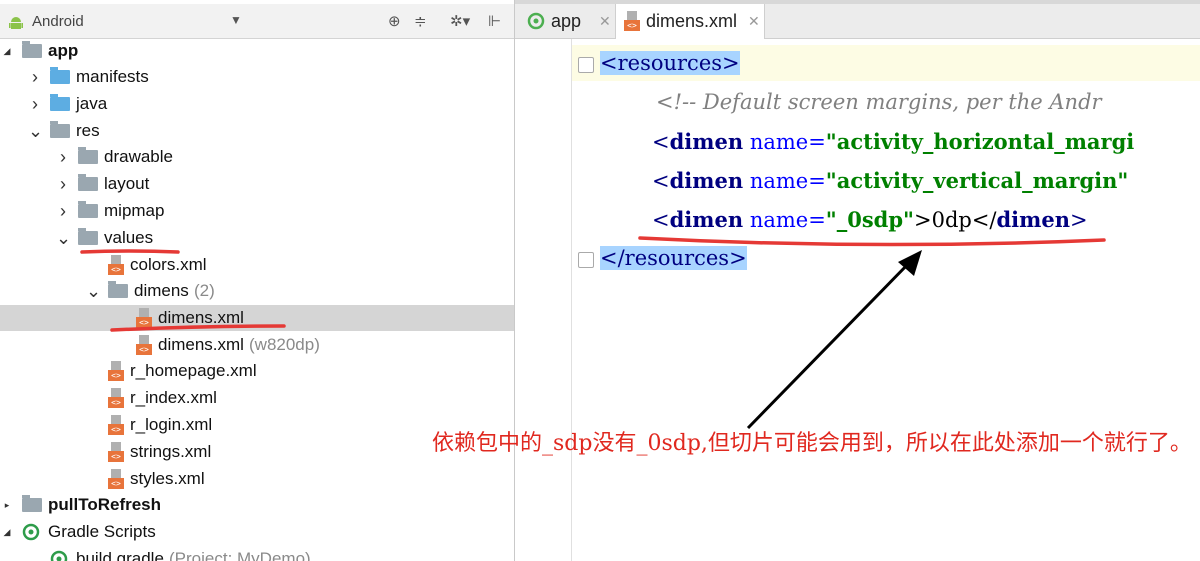 The height and width of the screenshot is (561, 1200). What do you see at coordinates (829, 345) in the screenshot?
I see `arrow-line` at bounding box center [829, 345].